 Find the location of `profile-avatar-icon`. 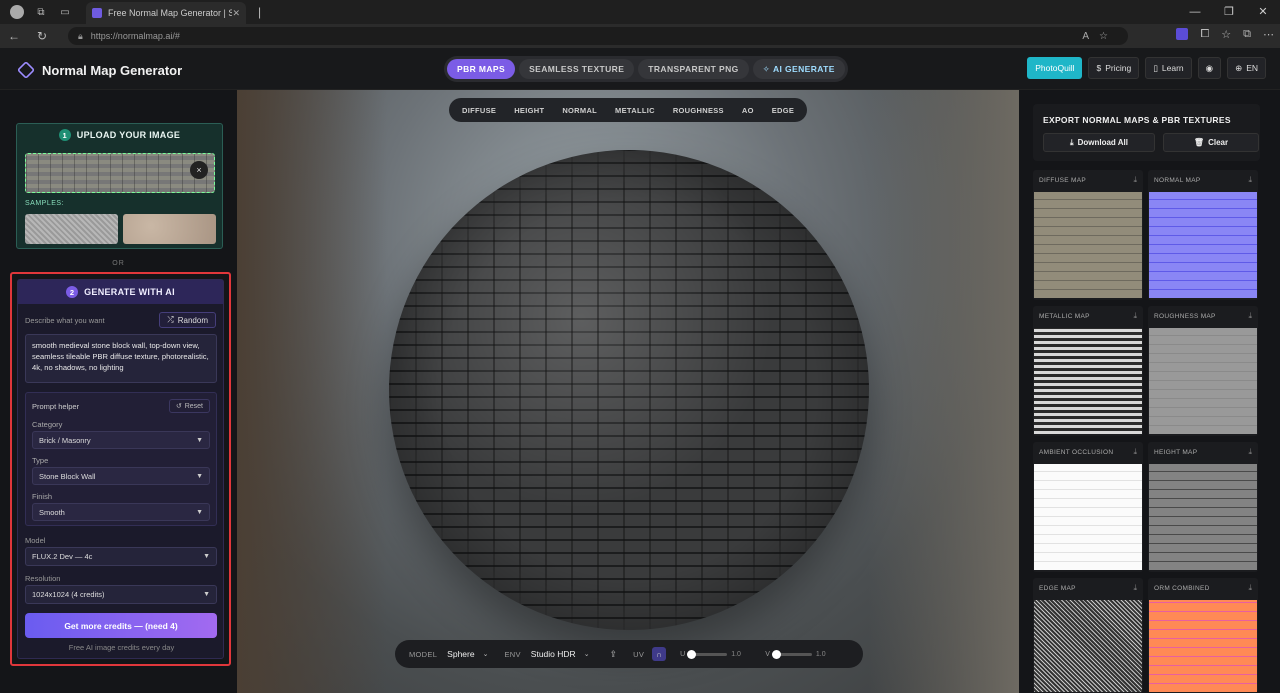

profile-avatar-icon is located at coordinates (17, 12).